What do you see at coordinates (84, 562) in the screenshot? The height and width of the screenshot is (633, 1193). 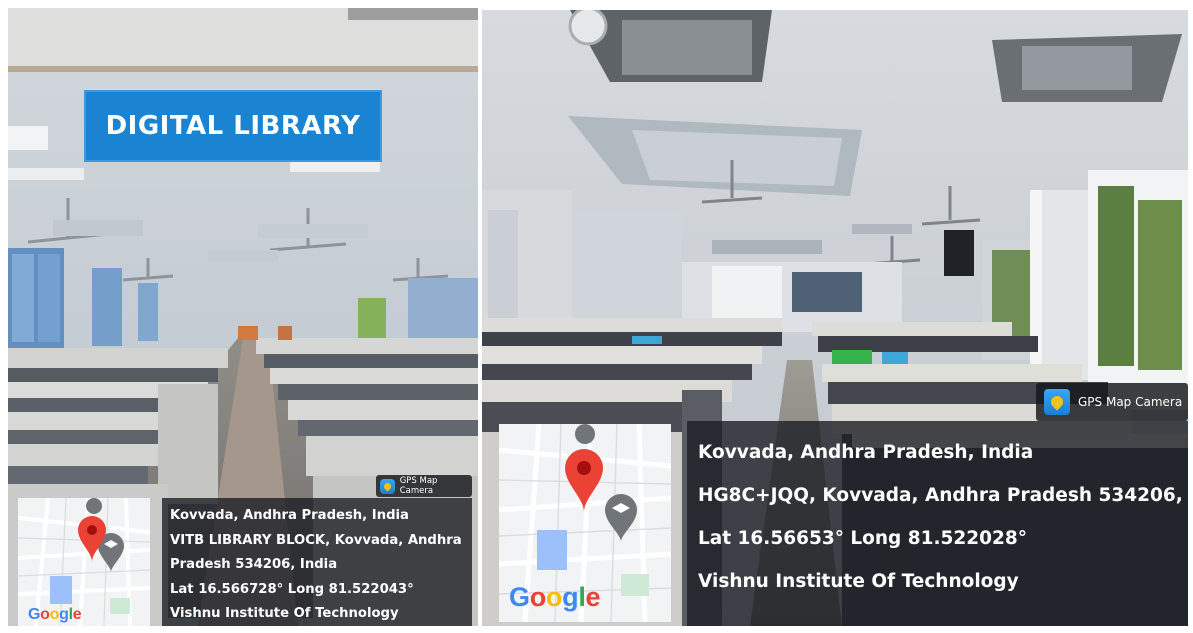 I see `left-map-thumbnail: Google` at bounding box center [84, 562].